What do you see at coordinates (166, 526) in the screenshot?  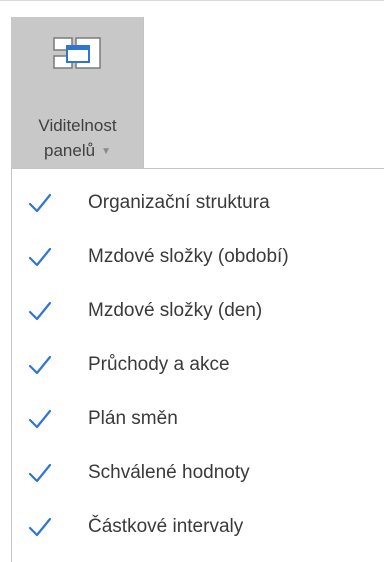 I see `menu-item-label: Částkové intervaly` at bounding box center [166, 526].